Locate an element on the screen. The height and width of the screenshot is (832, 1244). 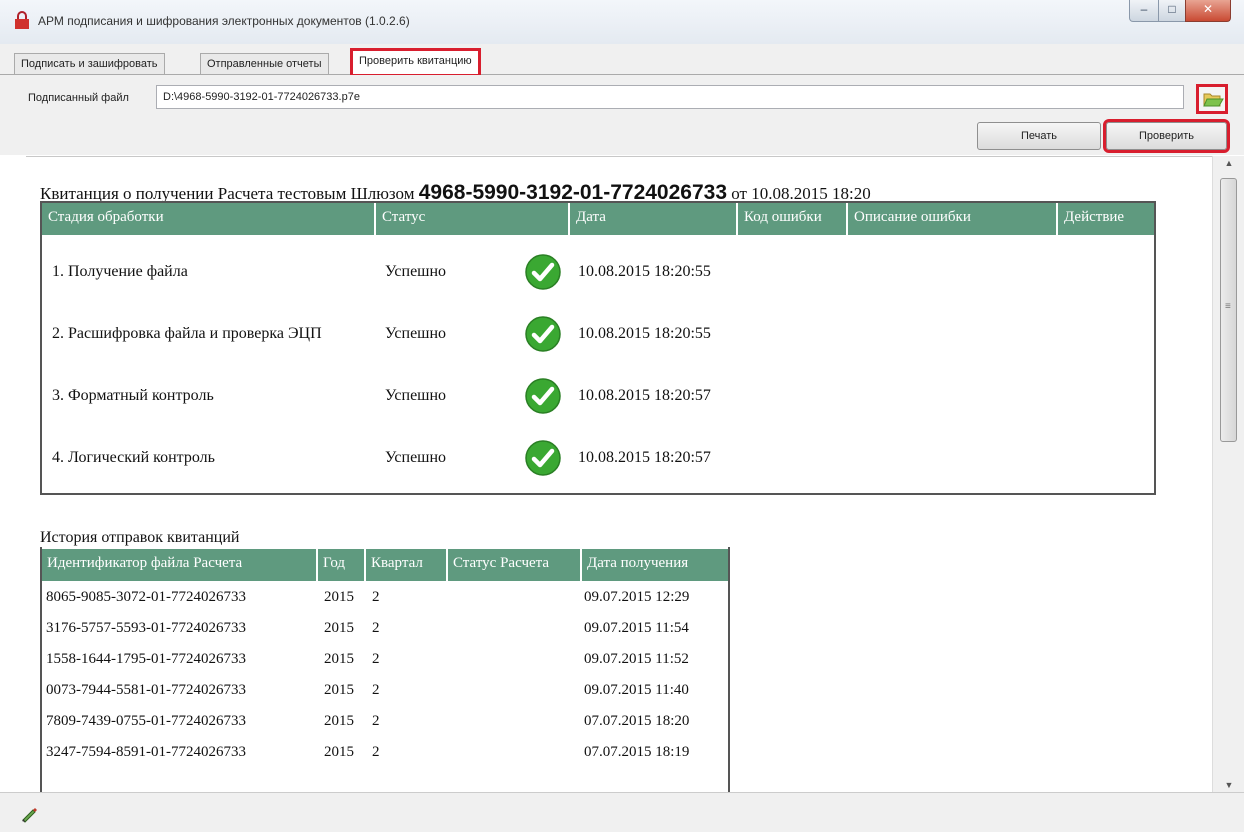
scrollbar-thumb: ≡ is located at coordinates (1228, 310).